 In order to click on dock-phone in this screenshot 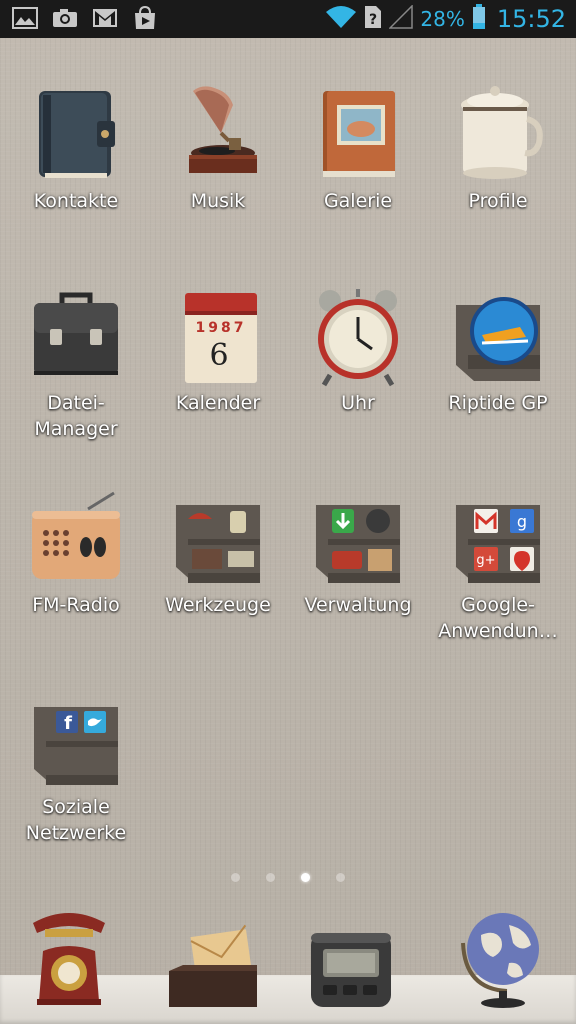, I will do `click(69, 960)`.